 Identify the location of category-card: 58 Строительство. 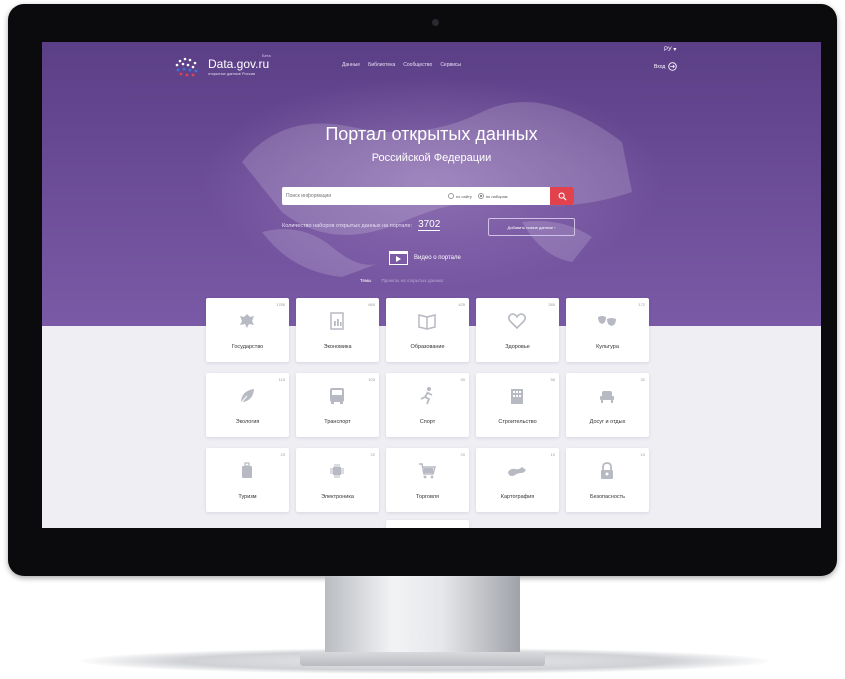
(517, 405).